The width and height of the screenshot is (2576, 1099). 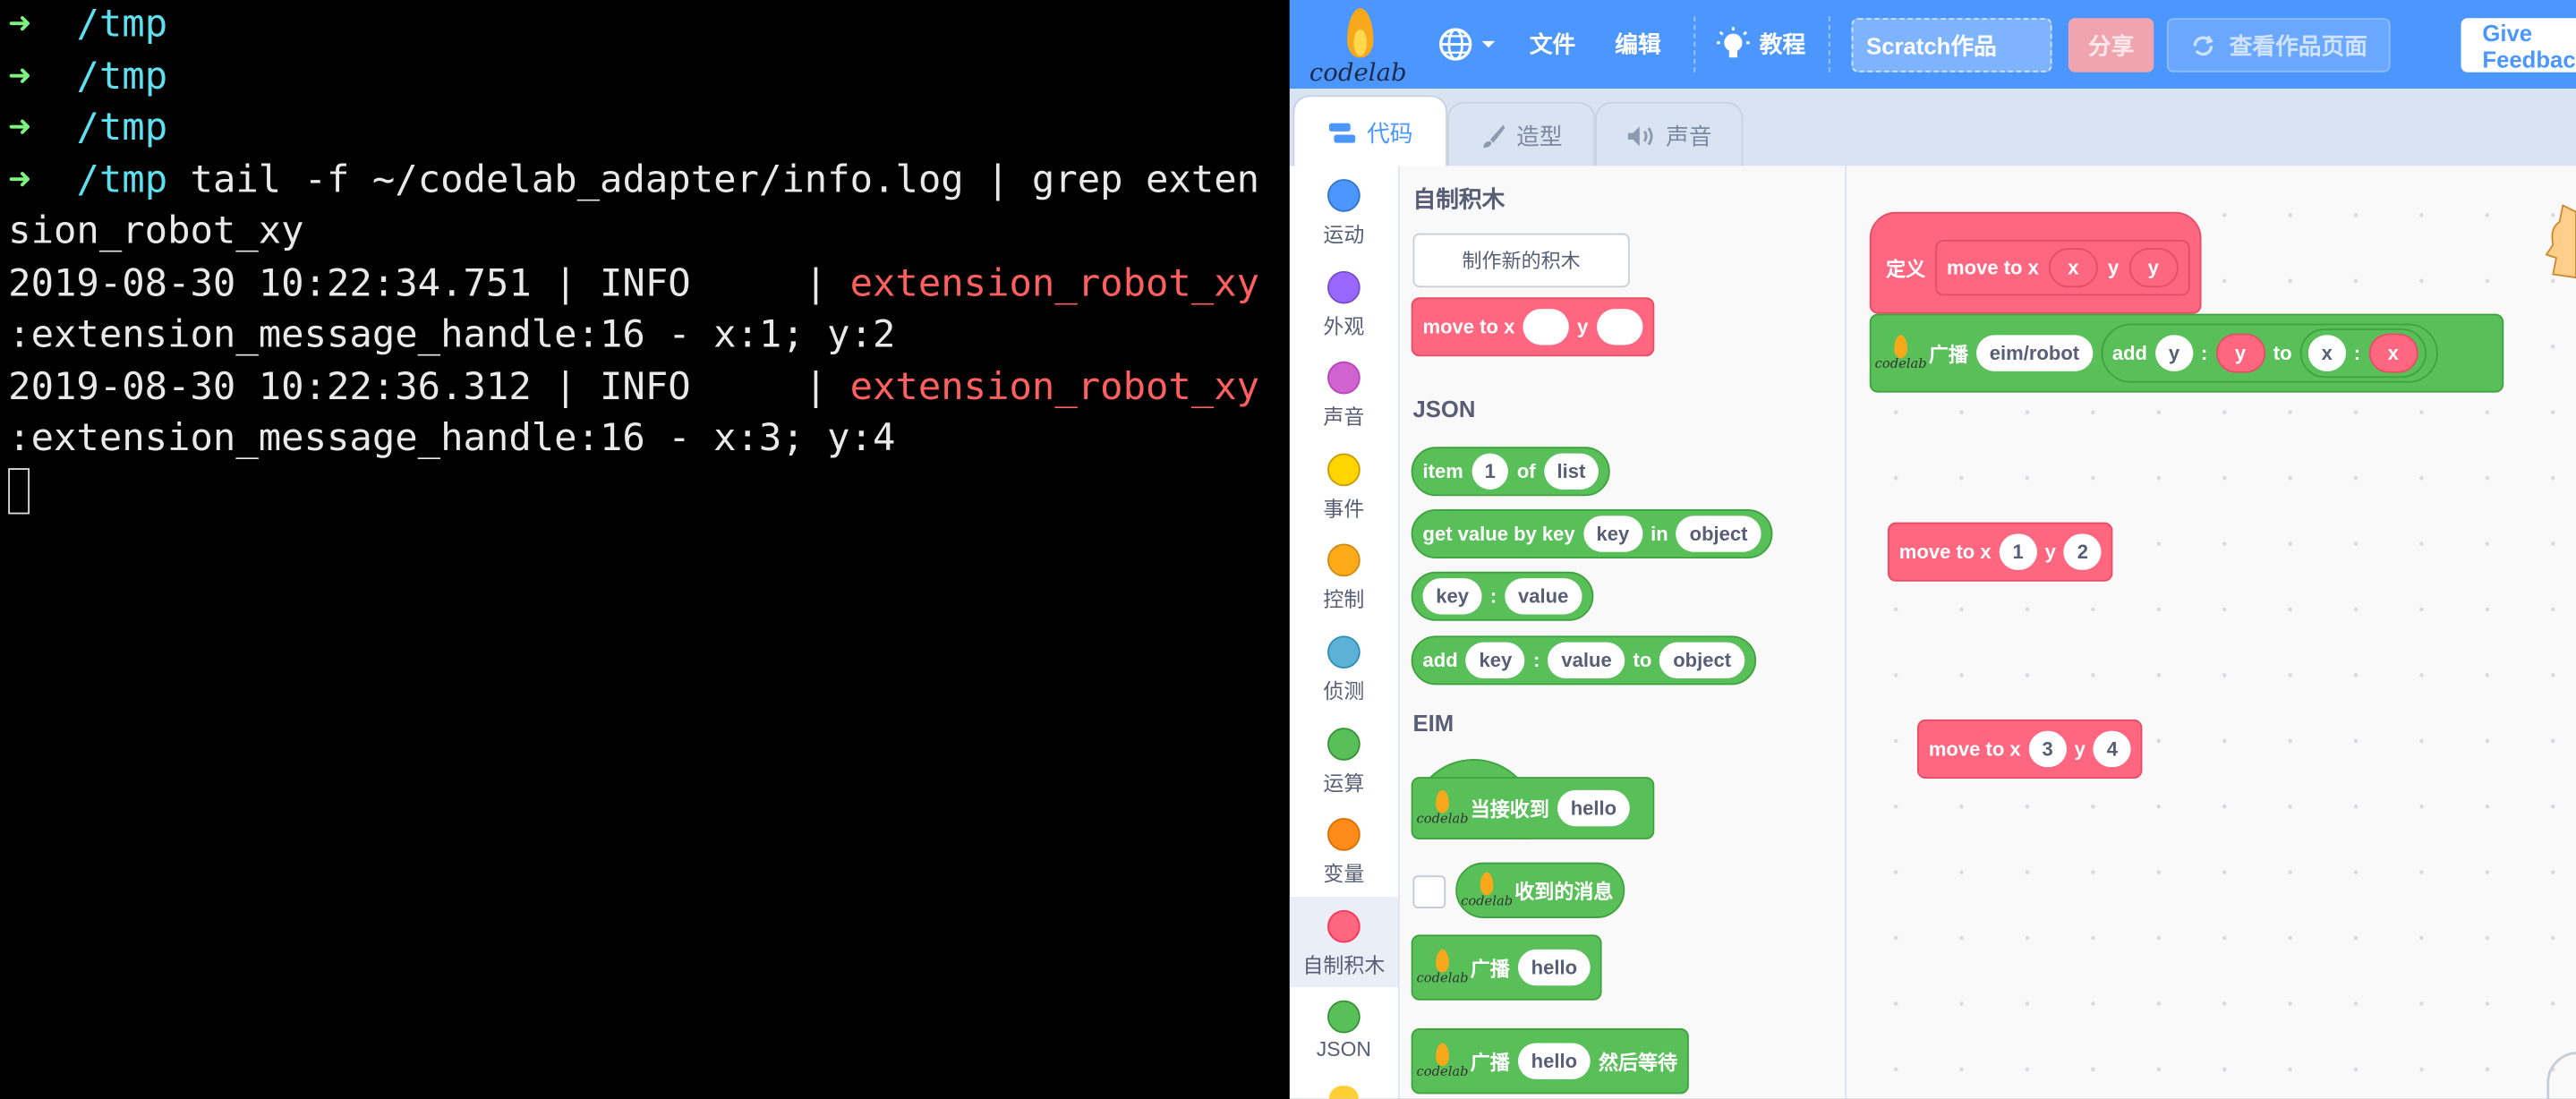 What do you see at coordinates (1782, 44) in the screenshot?
I see `tutorials-label: 教程` at bounding box center [1782, 44].